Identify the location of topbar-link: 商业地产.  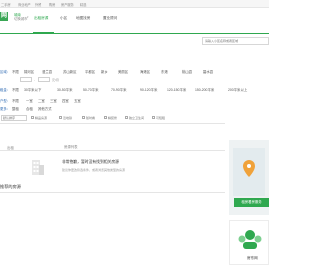
(24, 4).